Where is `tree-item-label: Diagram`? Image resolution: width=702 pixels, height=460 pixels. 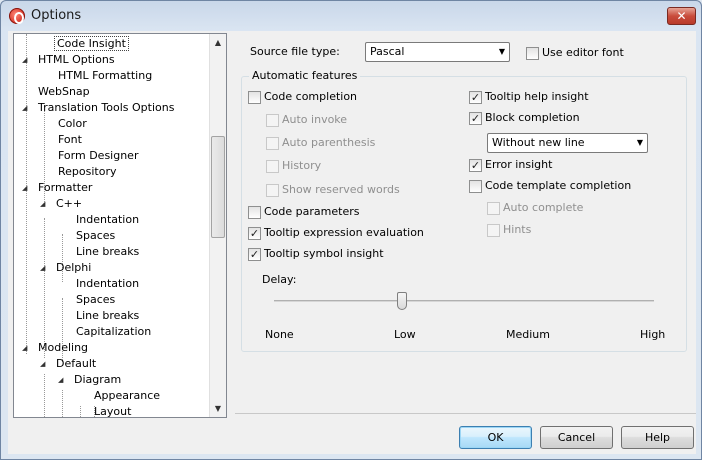 tree-item-label: Diagram is located at coordinates (98, 379).